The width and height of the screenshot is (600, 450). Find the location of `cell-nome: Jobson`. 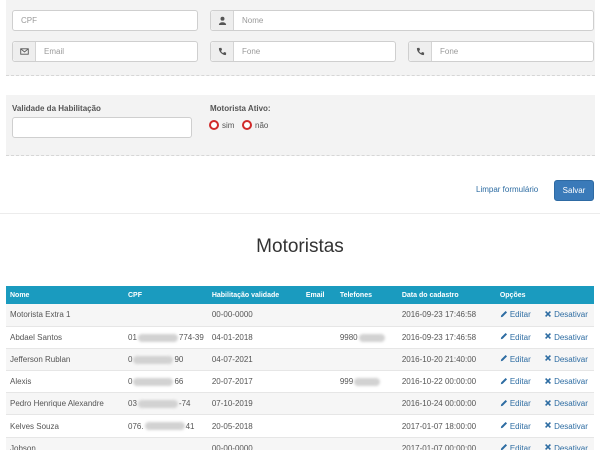

cell-nome: Jobson is located at coordinates (65, 443).